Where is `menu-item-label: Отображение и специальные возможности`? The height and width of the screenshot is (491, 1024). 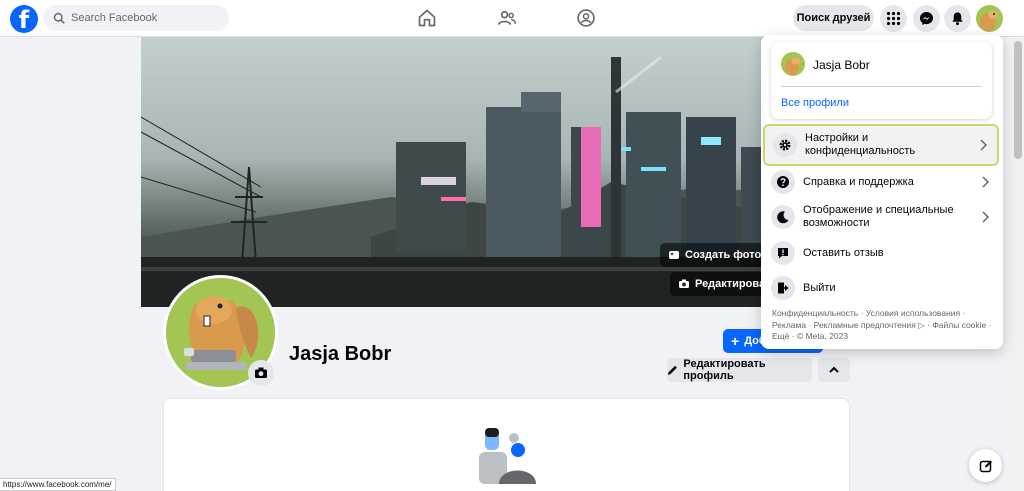
menu-item-label: Отображение и специальные возможности is located at coordinates (878, 216).